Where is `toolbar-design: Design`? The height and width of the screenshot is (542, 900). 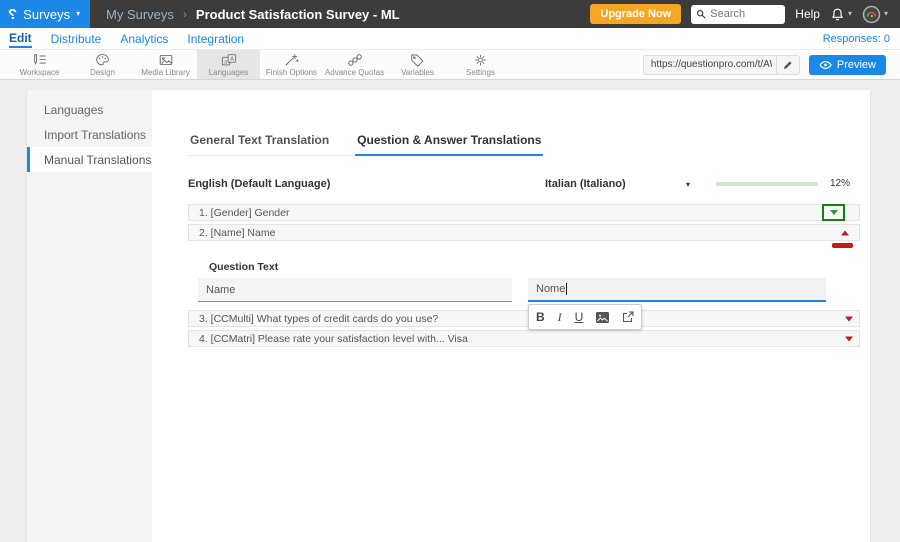
toolbar-design: Design is located at coordinates (102, 64).